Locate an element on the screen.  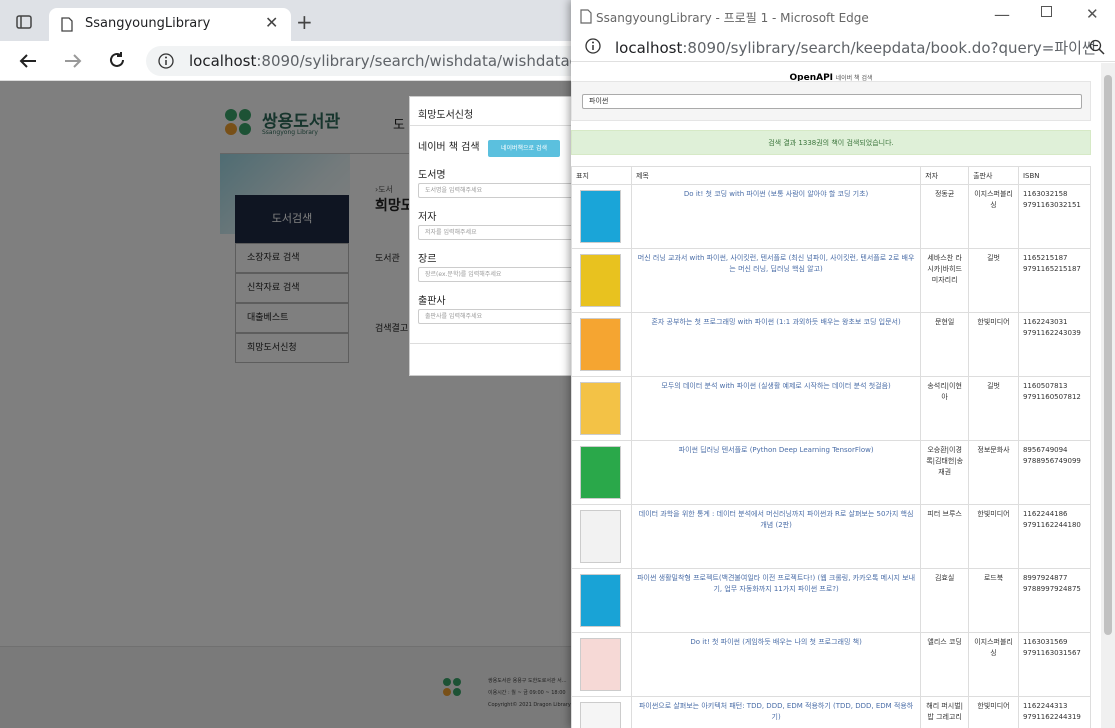
book-isbn: 8956749094 9788956749099 is located at coordinates (1054, 472).